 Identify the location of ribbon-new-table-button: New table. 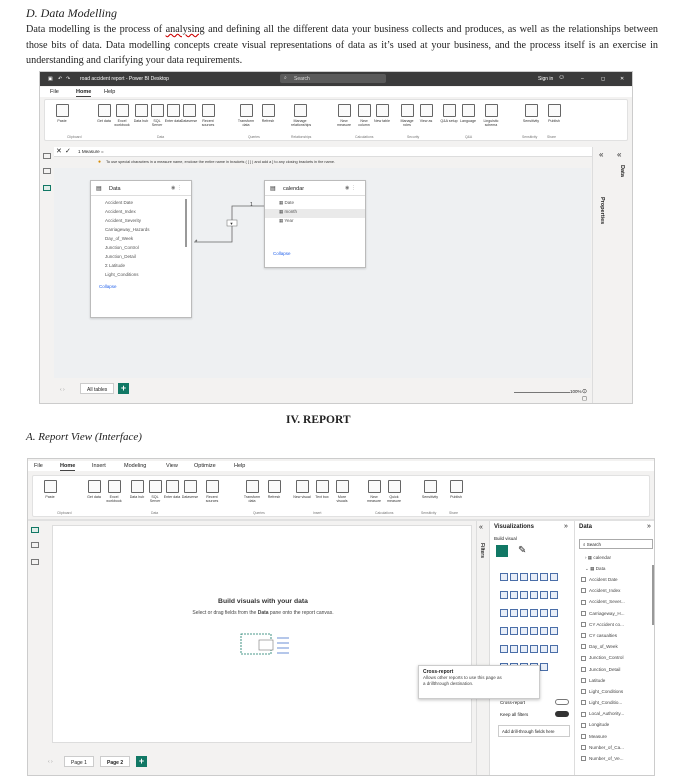
(382, 113).